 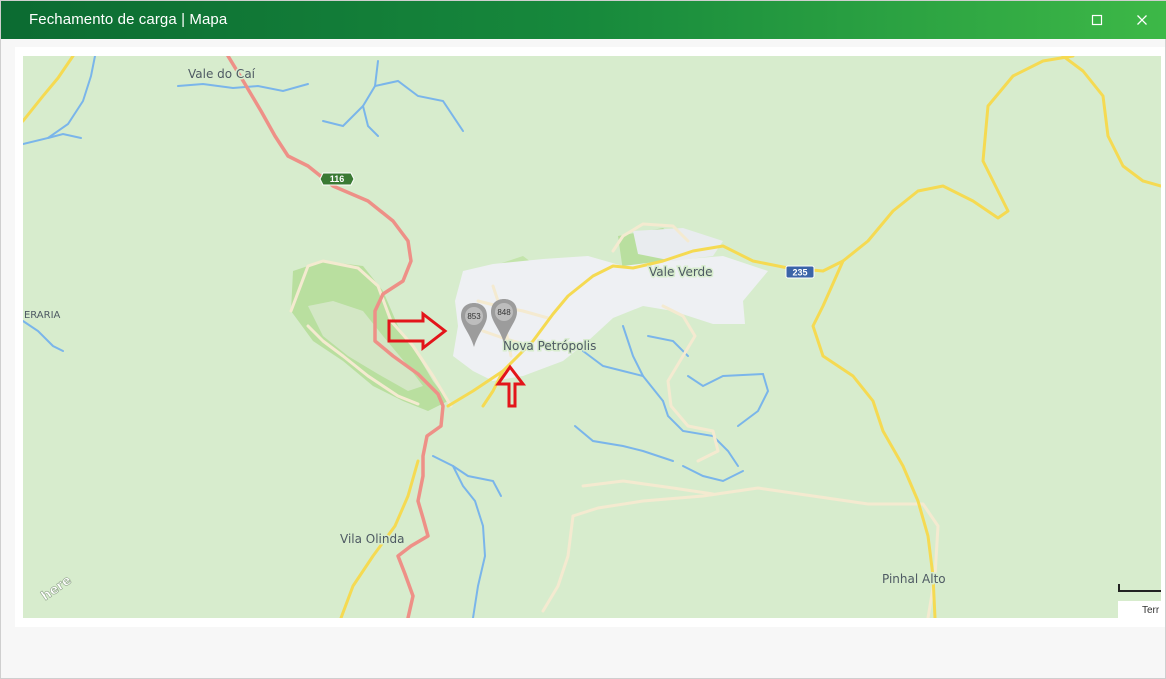 I want to click on shield-br116-label: 116, so click(x=337, y=179).